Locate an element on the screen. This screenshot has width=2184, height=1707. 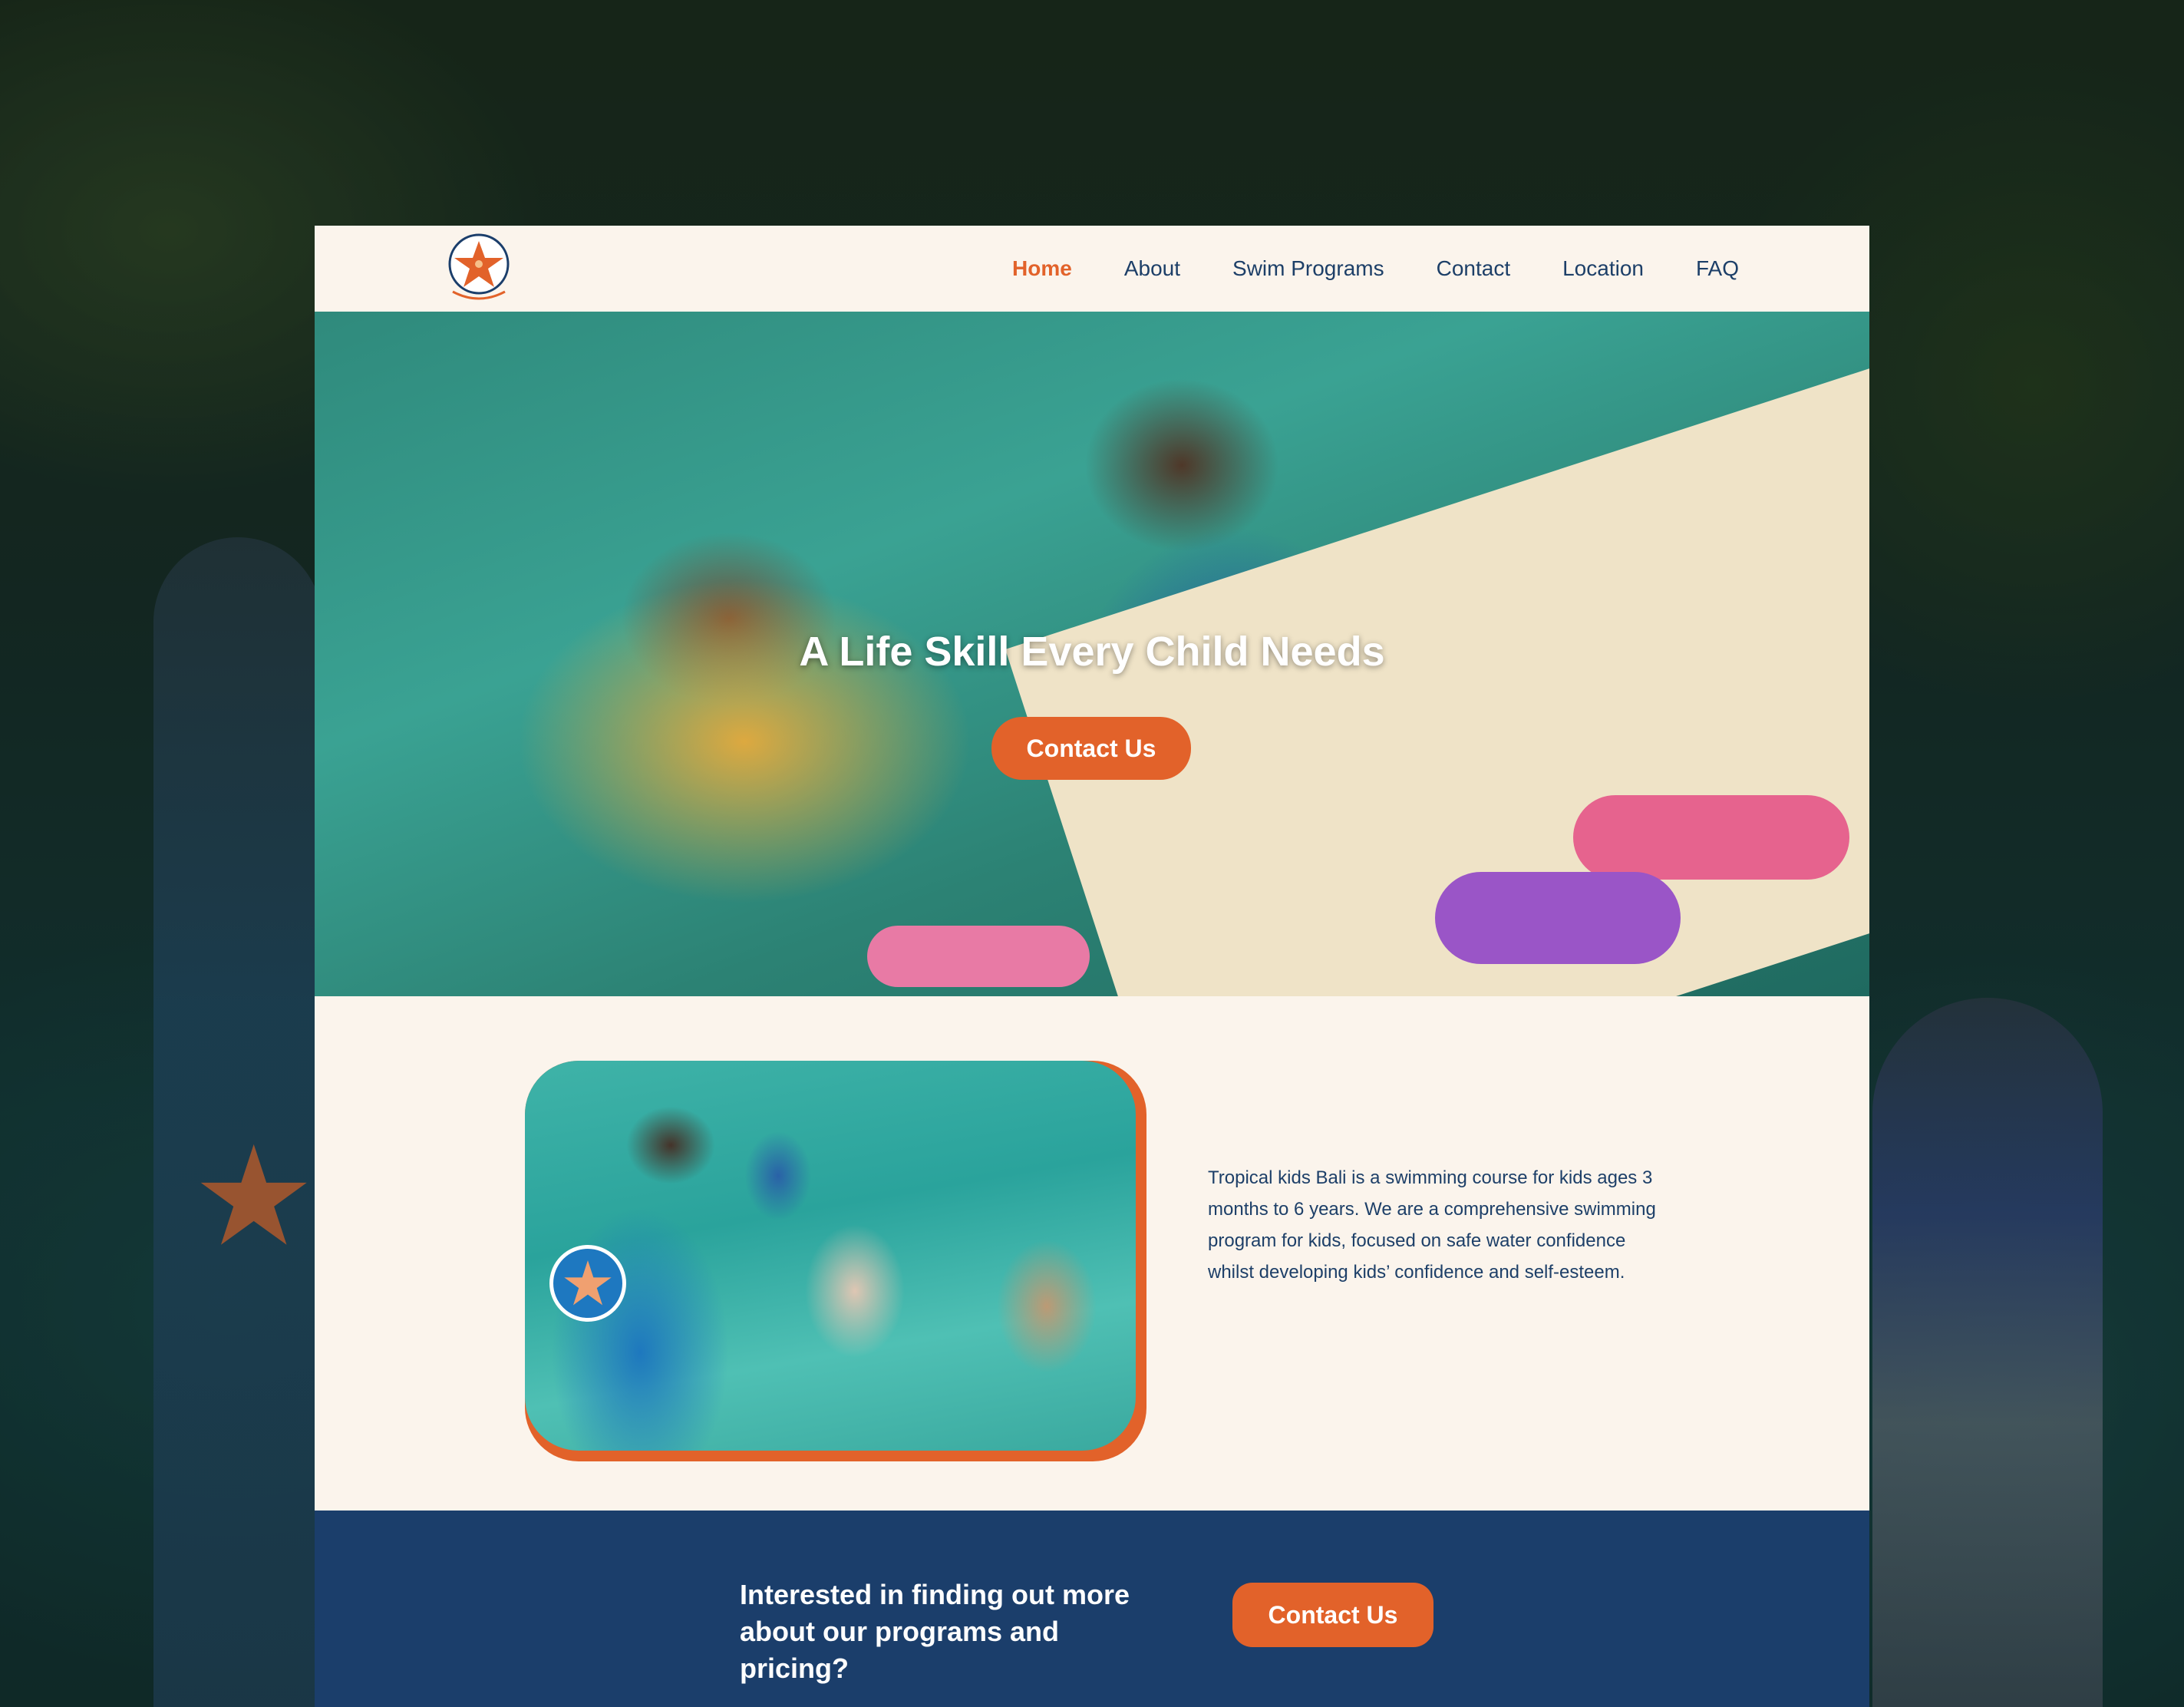
tropical-kids-logo is located at coordinates (479, 268).